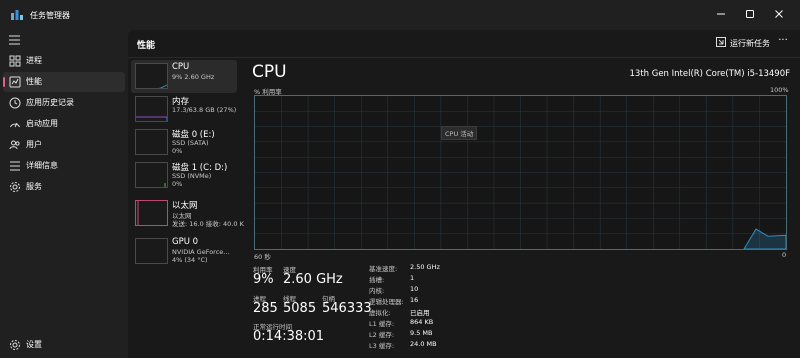 This screenshot has width=800, height=358. Describe the element at coordinates (50, 15) in the screenshot. I see `window-title: 任务管理器` at that location.